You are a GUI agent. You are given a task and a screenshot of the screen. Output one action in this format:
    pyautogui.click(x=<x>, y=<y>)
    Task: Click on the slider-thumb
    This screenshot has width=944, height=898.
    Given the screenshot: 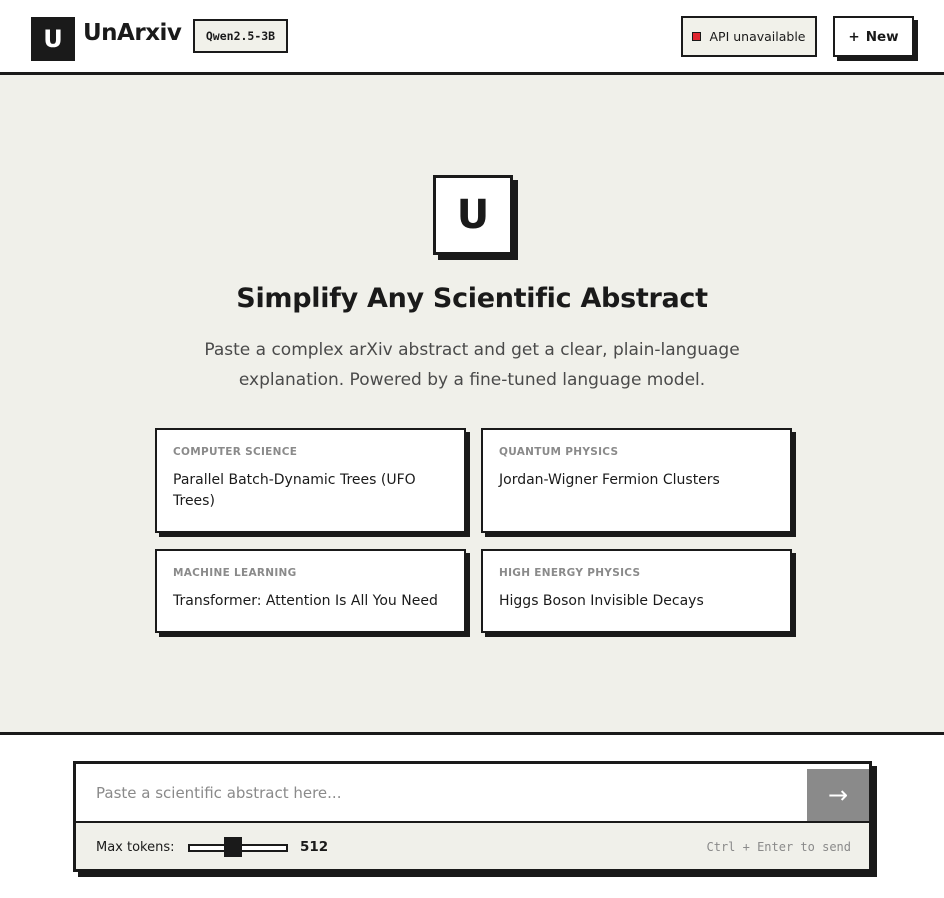 What is the action you would take?
    pyautogui.click(x=233, y=847)
    